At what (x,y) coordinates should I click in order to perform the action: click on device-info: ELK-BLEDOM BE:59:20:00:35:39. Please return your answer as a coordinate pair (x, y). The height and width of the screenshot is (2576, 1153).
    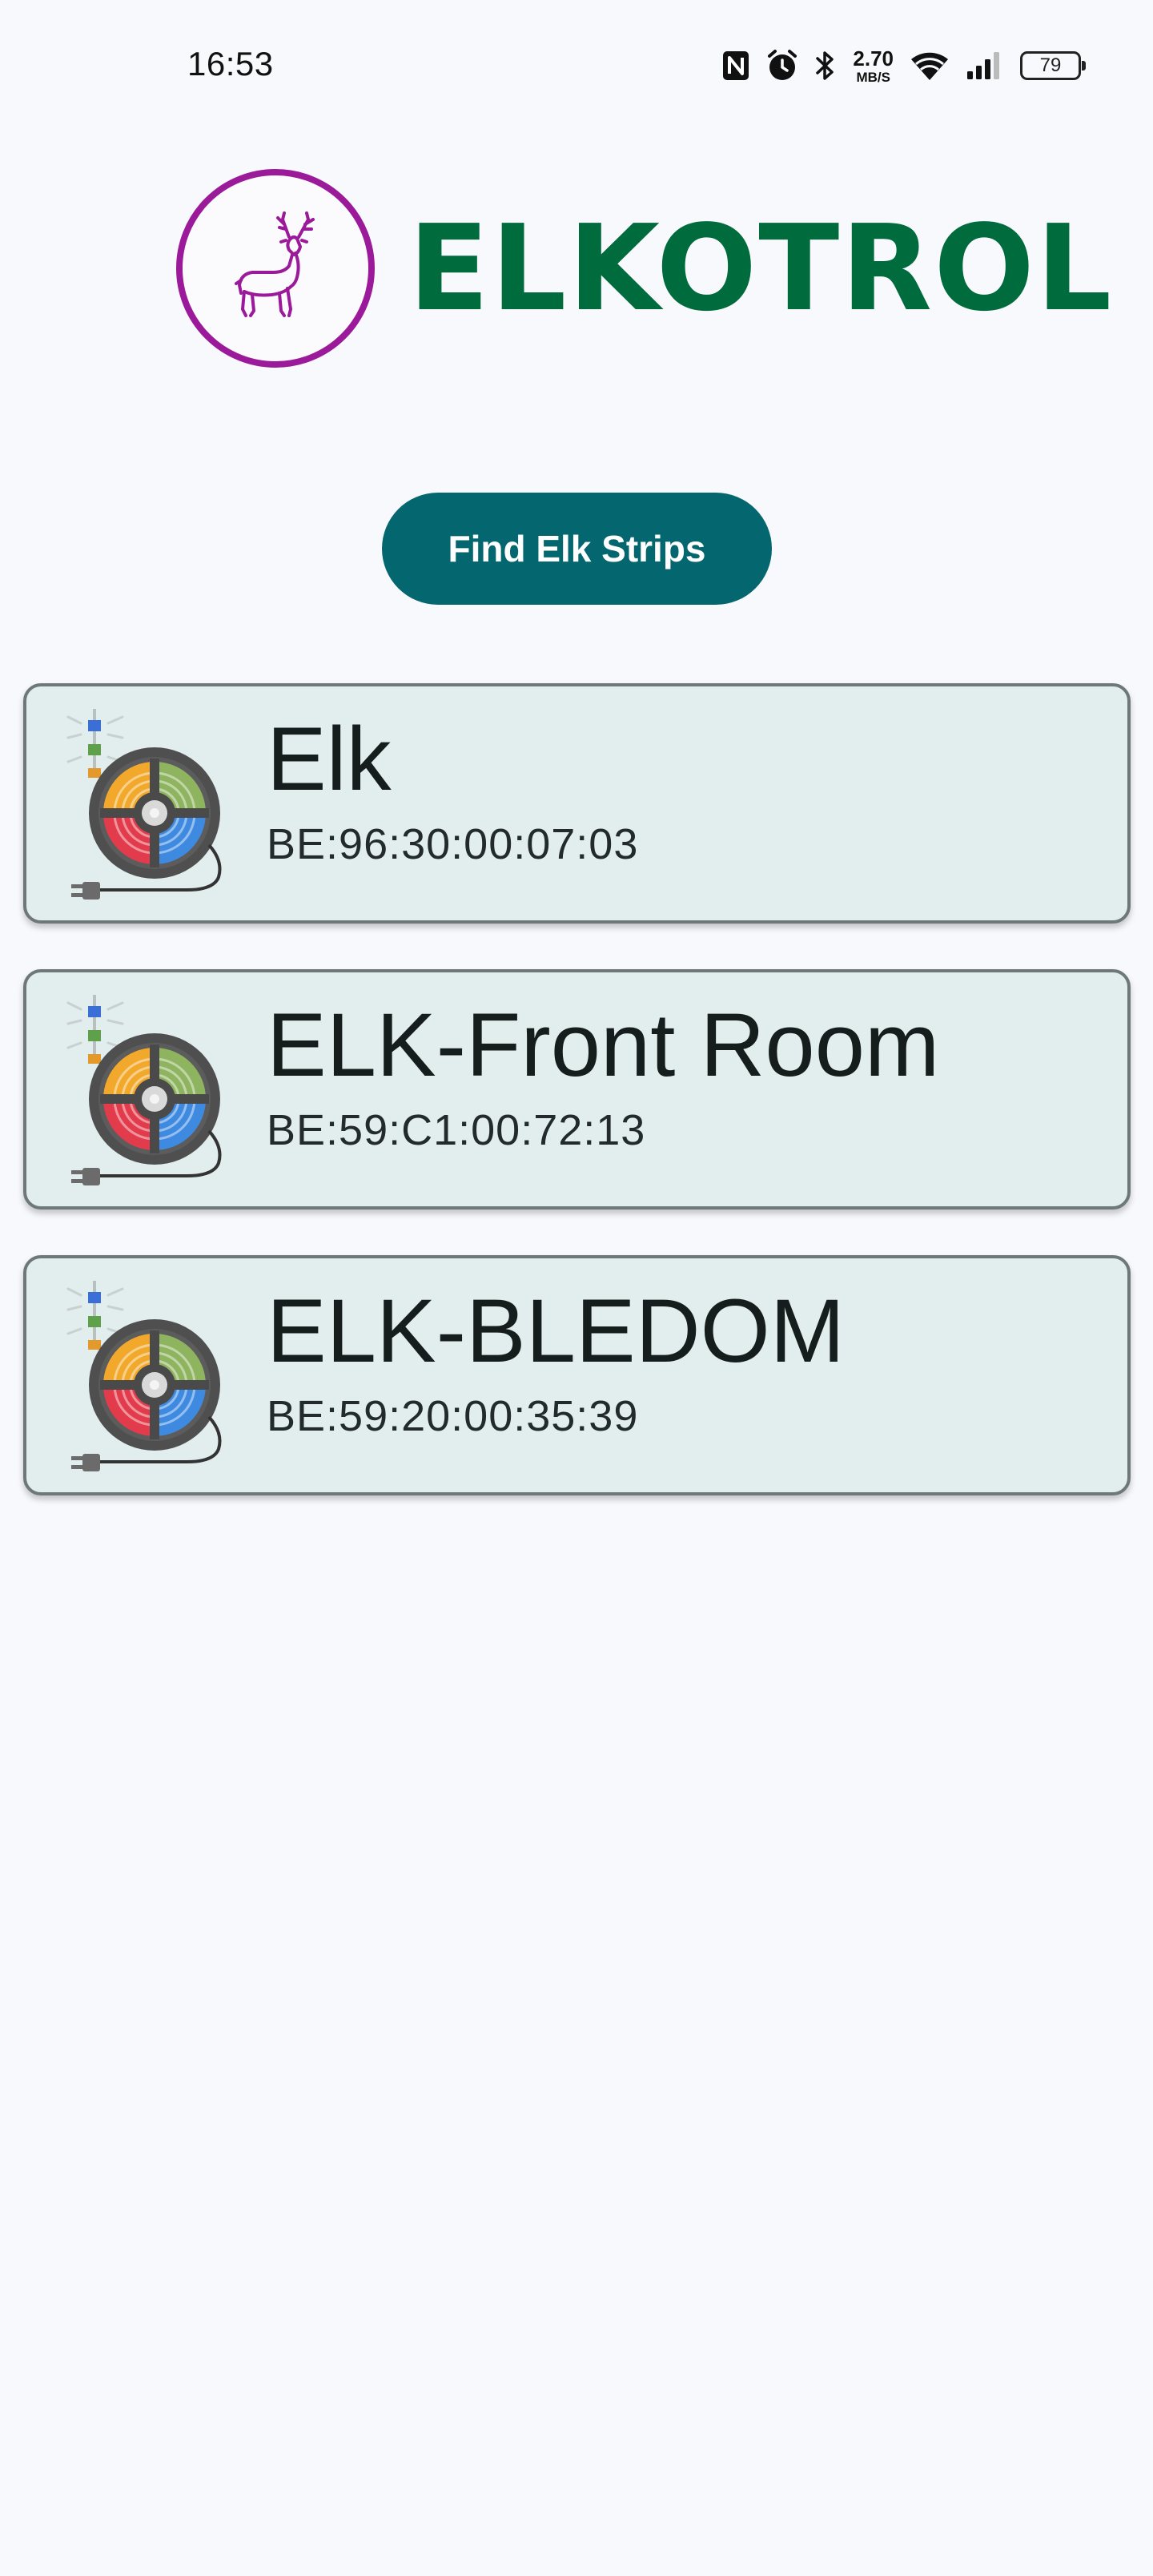
    Looking at the image, I should click on (556, 1362).